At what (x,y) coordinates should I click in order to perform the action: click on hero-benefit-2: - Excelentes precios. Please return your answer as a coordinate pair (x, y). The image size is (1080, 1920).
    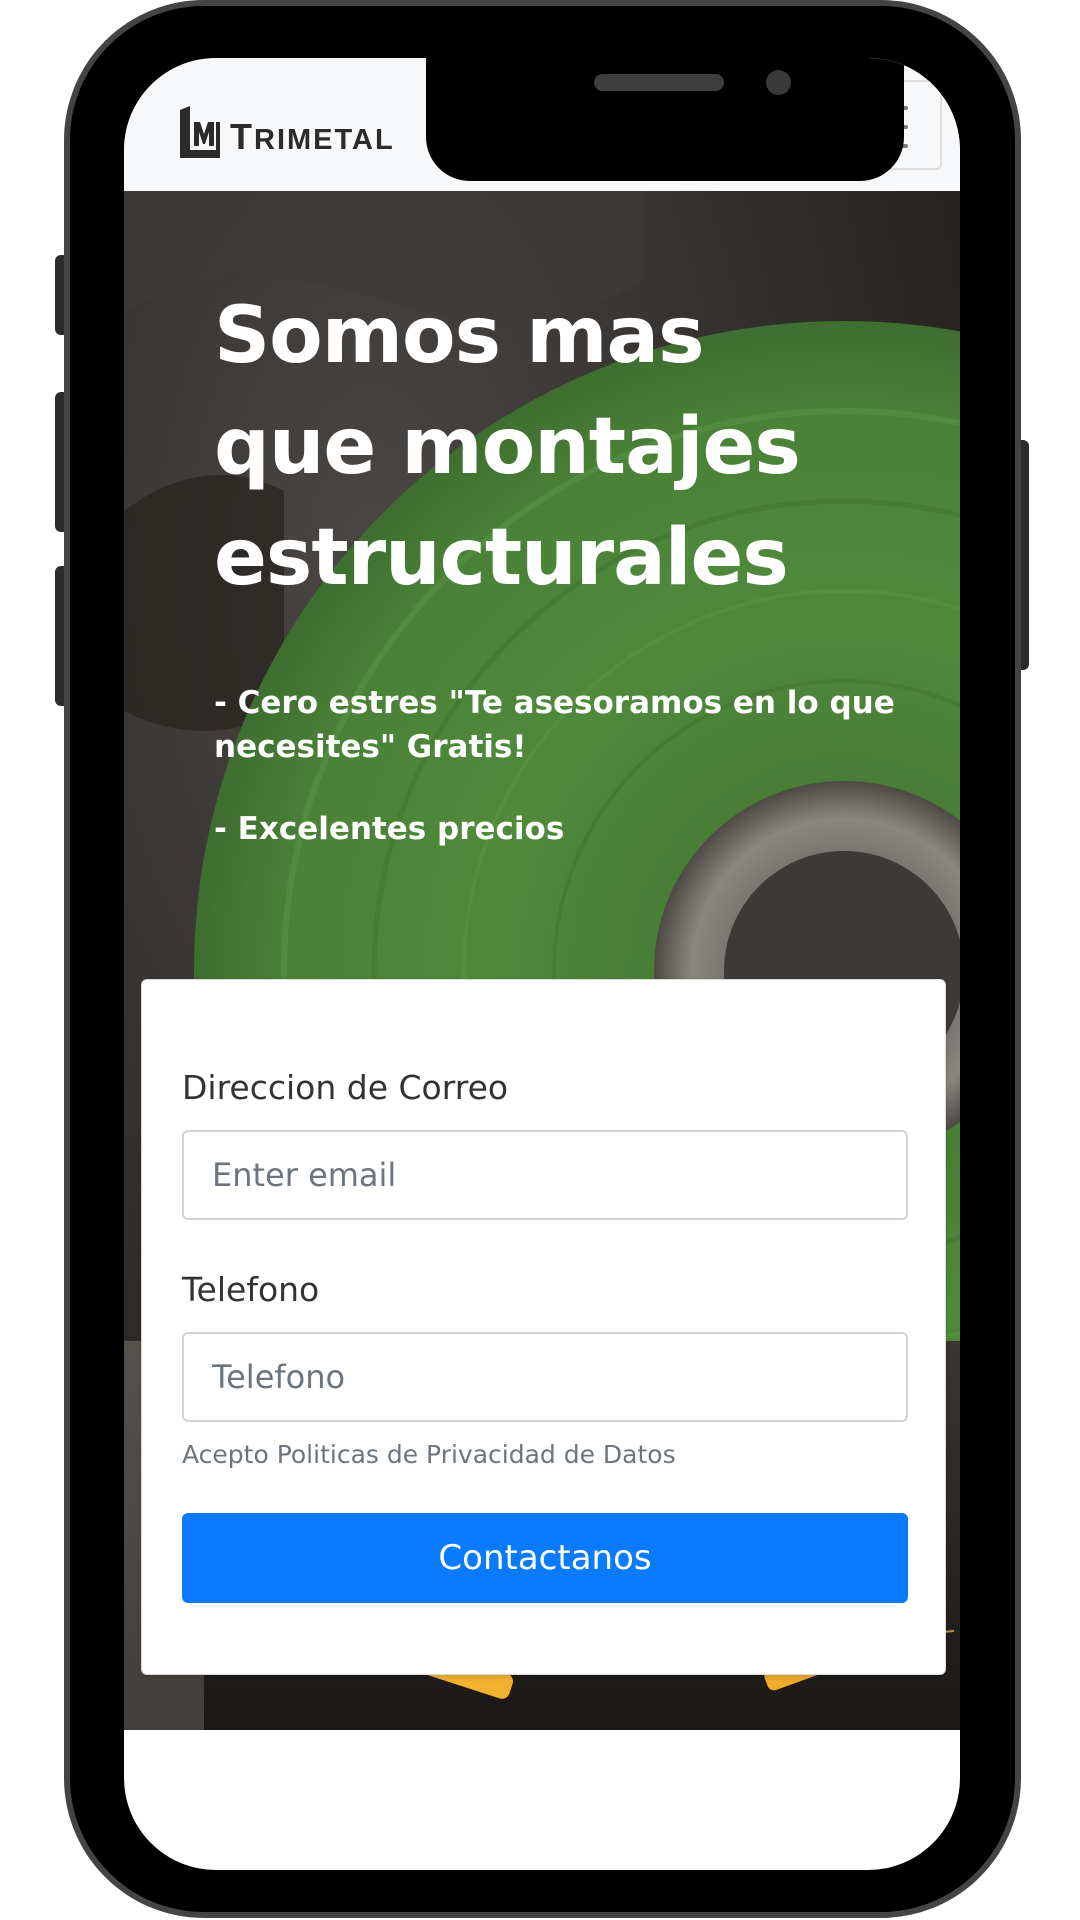
    Looking at the image, I should click on (389, 829).